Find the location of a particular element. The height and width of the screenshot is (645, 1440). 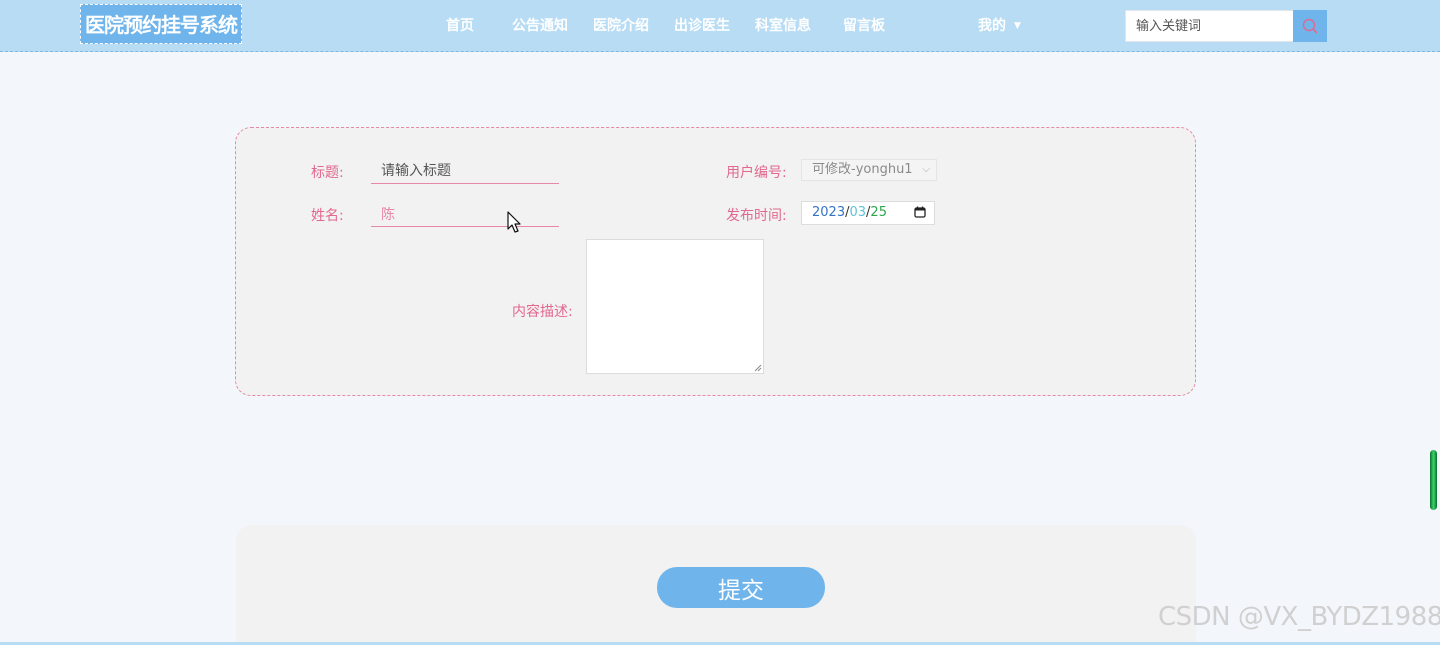

nav-home: 首页 is located at coordinates (460, 26).